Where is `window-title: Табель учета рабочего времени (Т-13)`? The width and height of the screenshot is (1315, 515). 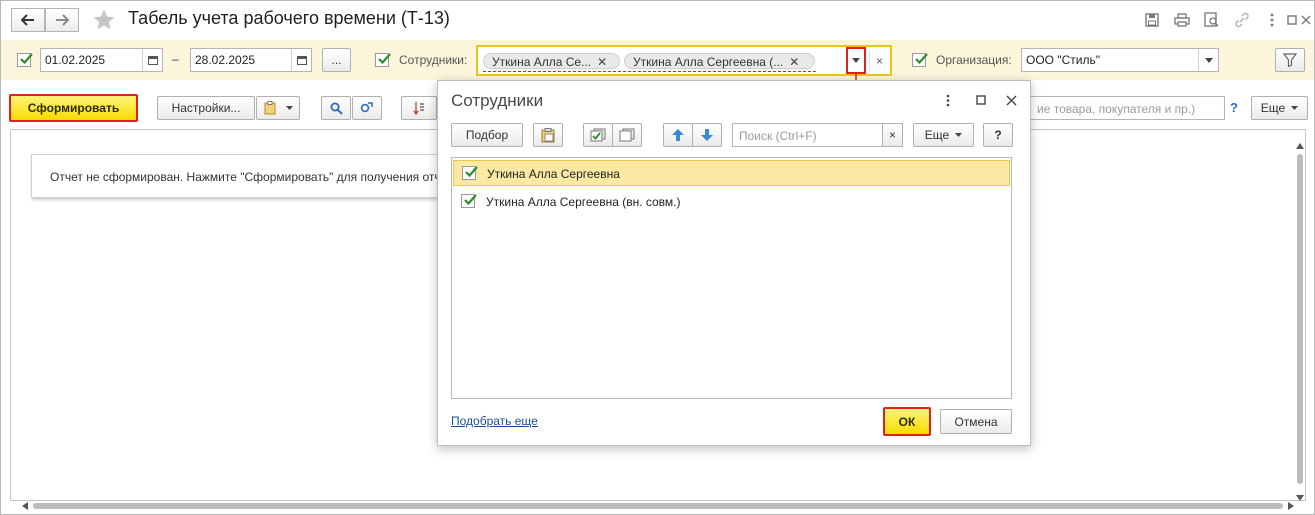 window-title: Табель учета рабочего времени (Т-13) is located at coordinates (289, 18).